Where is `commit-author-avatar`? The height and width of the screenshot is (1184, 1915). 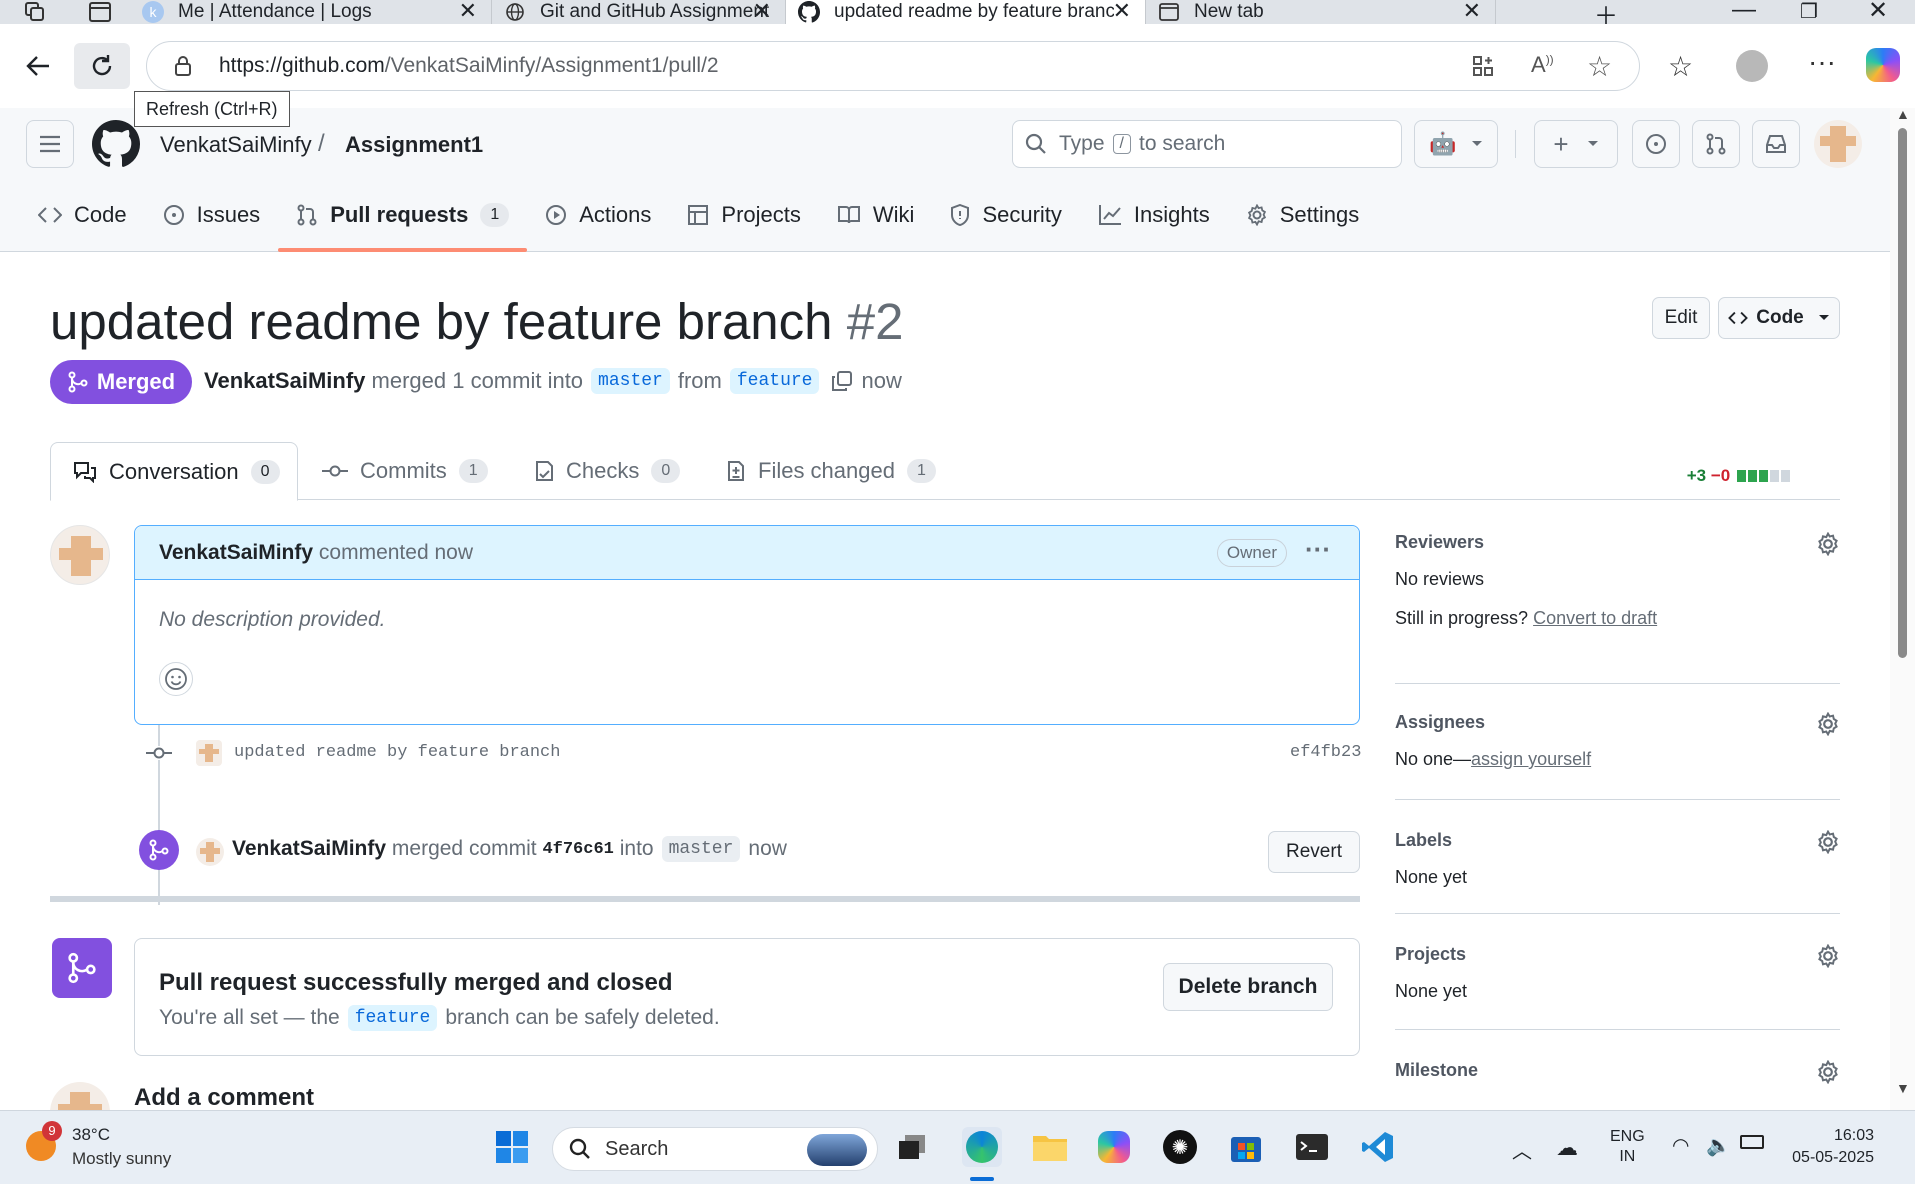 commit-author-avatar is located at coordinates (209, 753).